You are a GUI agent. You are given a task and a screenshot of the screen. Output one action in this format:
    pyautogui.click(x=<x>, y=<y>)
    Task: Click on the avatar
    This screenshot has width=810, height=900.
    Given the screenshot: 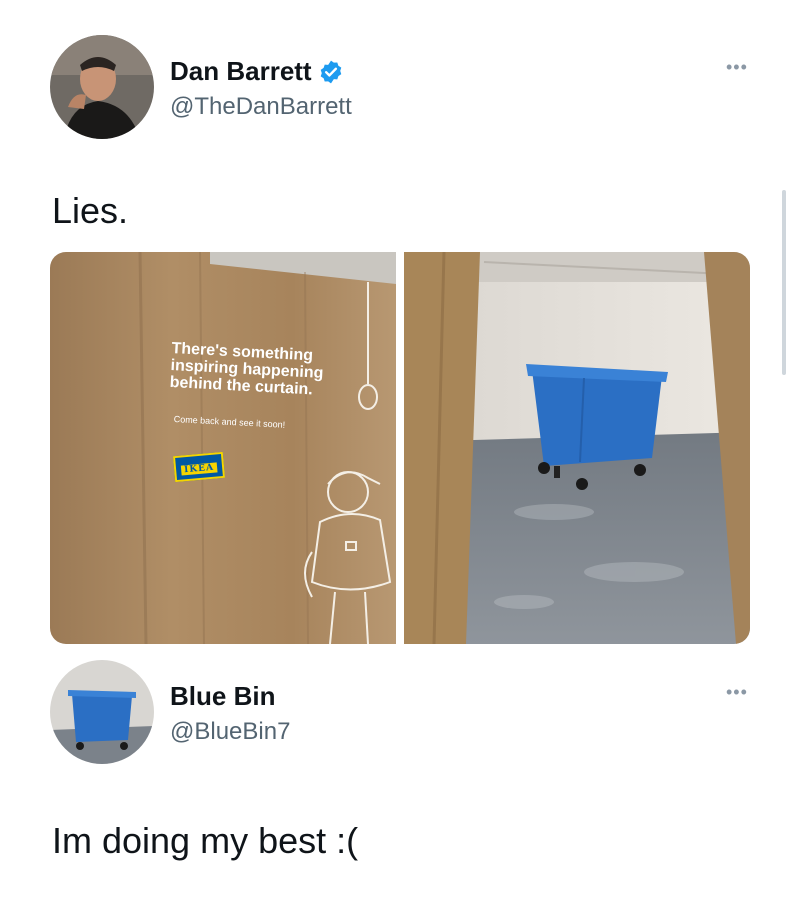 What is the action you would take?
    pyautogui.click(x=102, y=87)
    